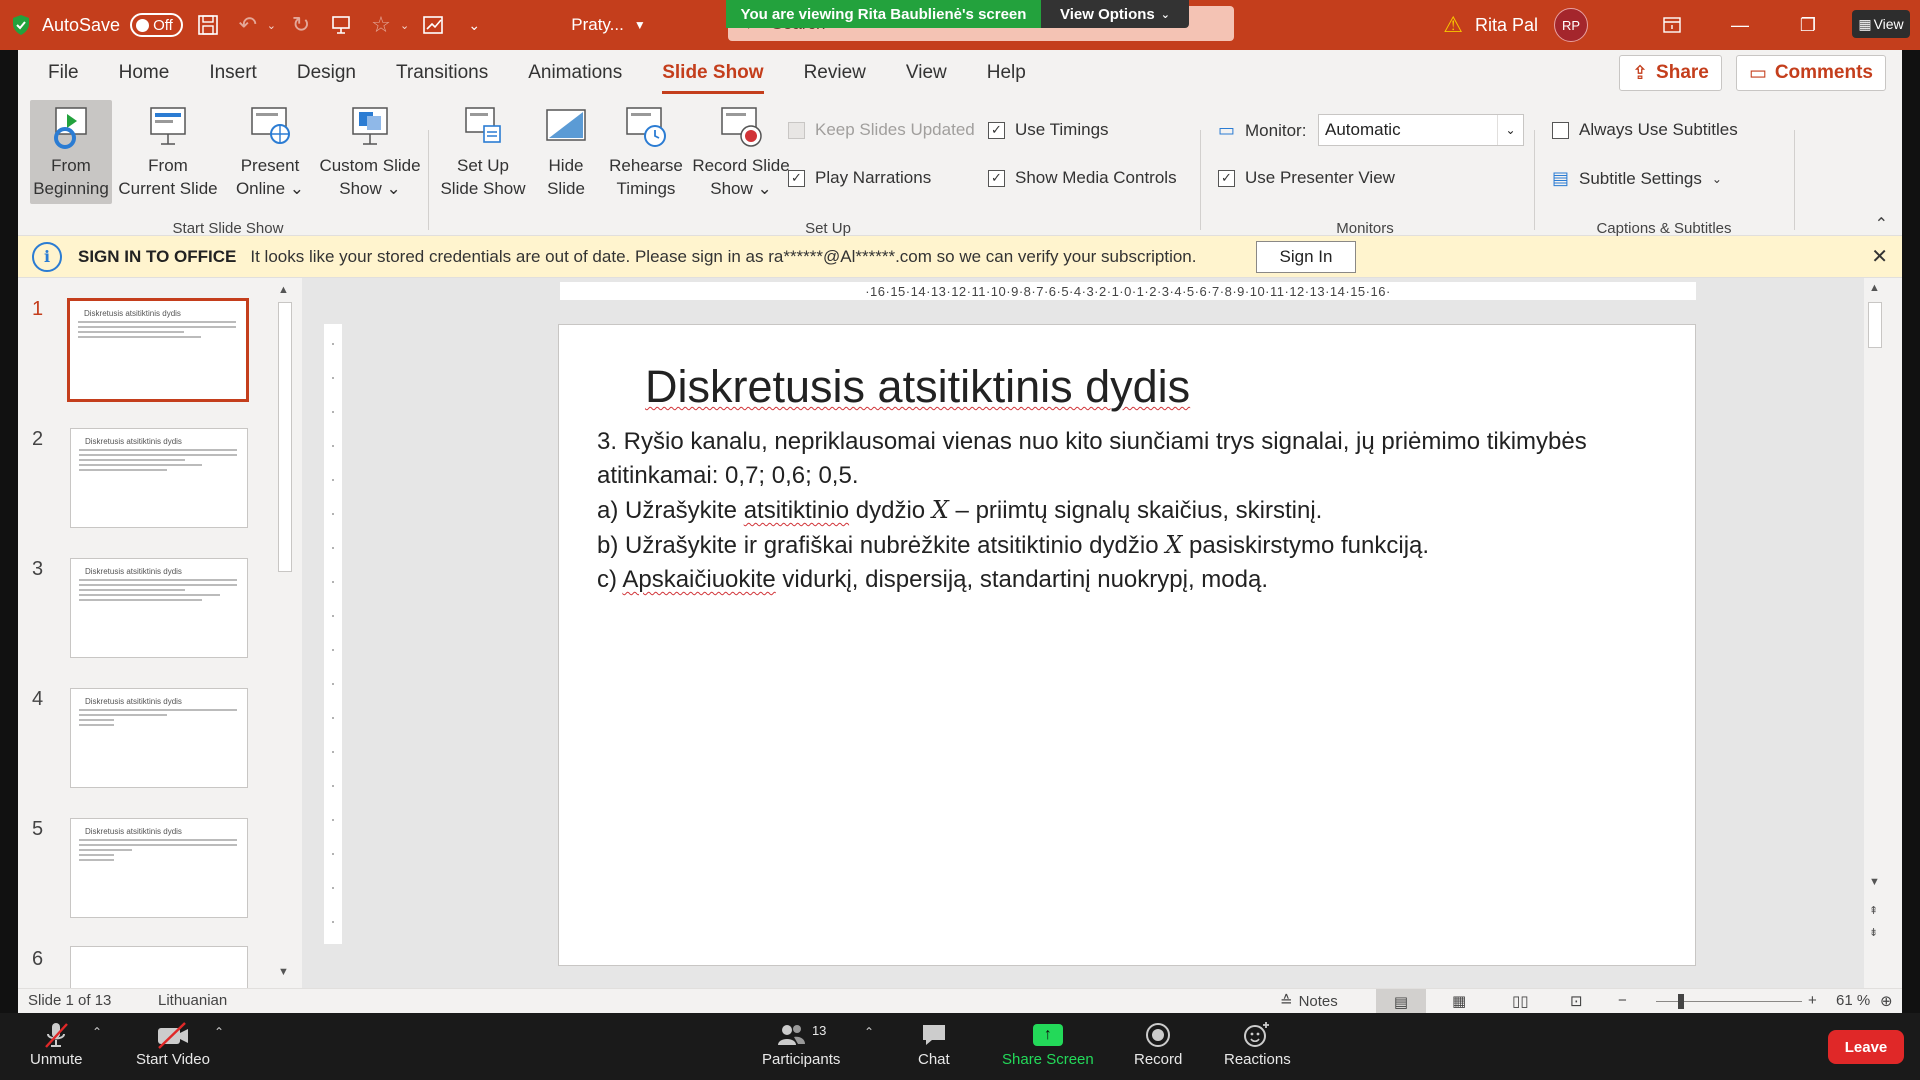  Describe the element at coordinates (483, 165) in the screenshot. I see `setup-show-label-1: Set Up` at that location.